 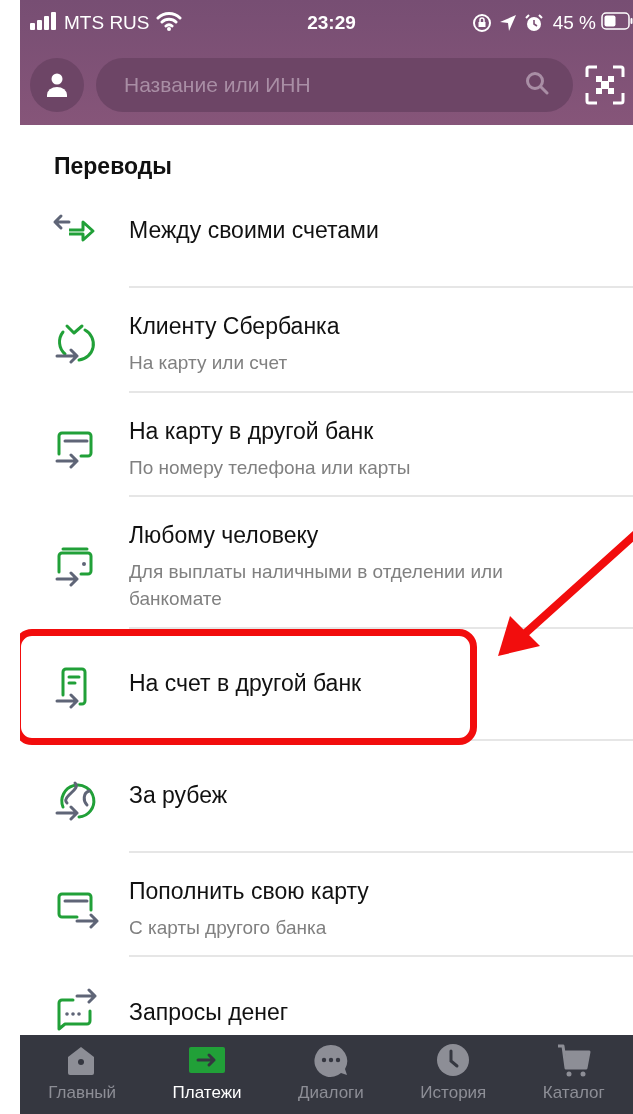 I want to click on transfer-option: На счет в другой банк, so click(x=326, y=684).